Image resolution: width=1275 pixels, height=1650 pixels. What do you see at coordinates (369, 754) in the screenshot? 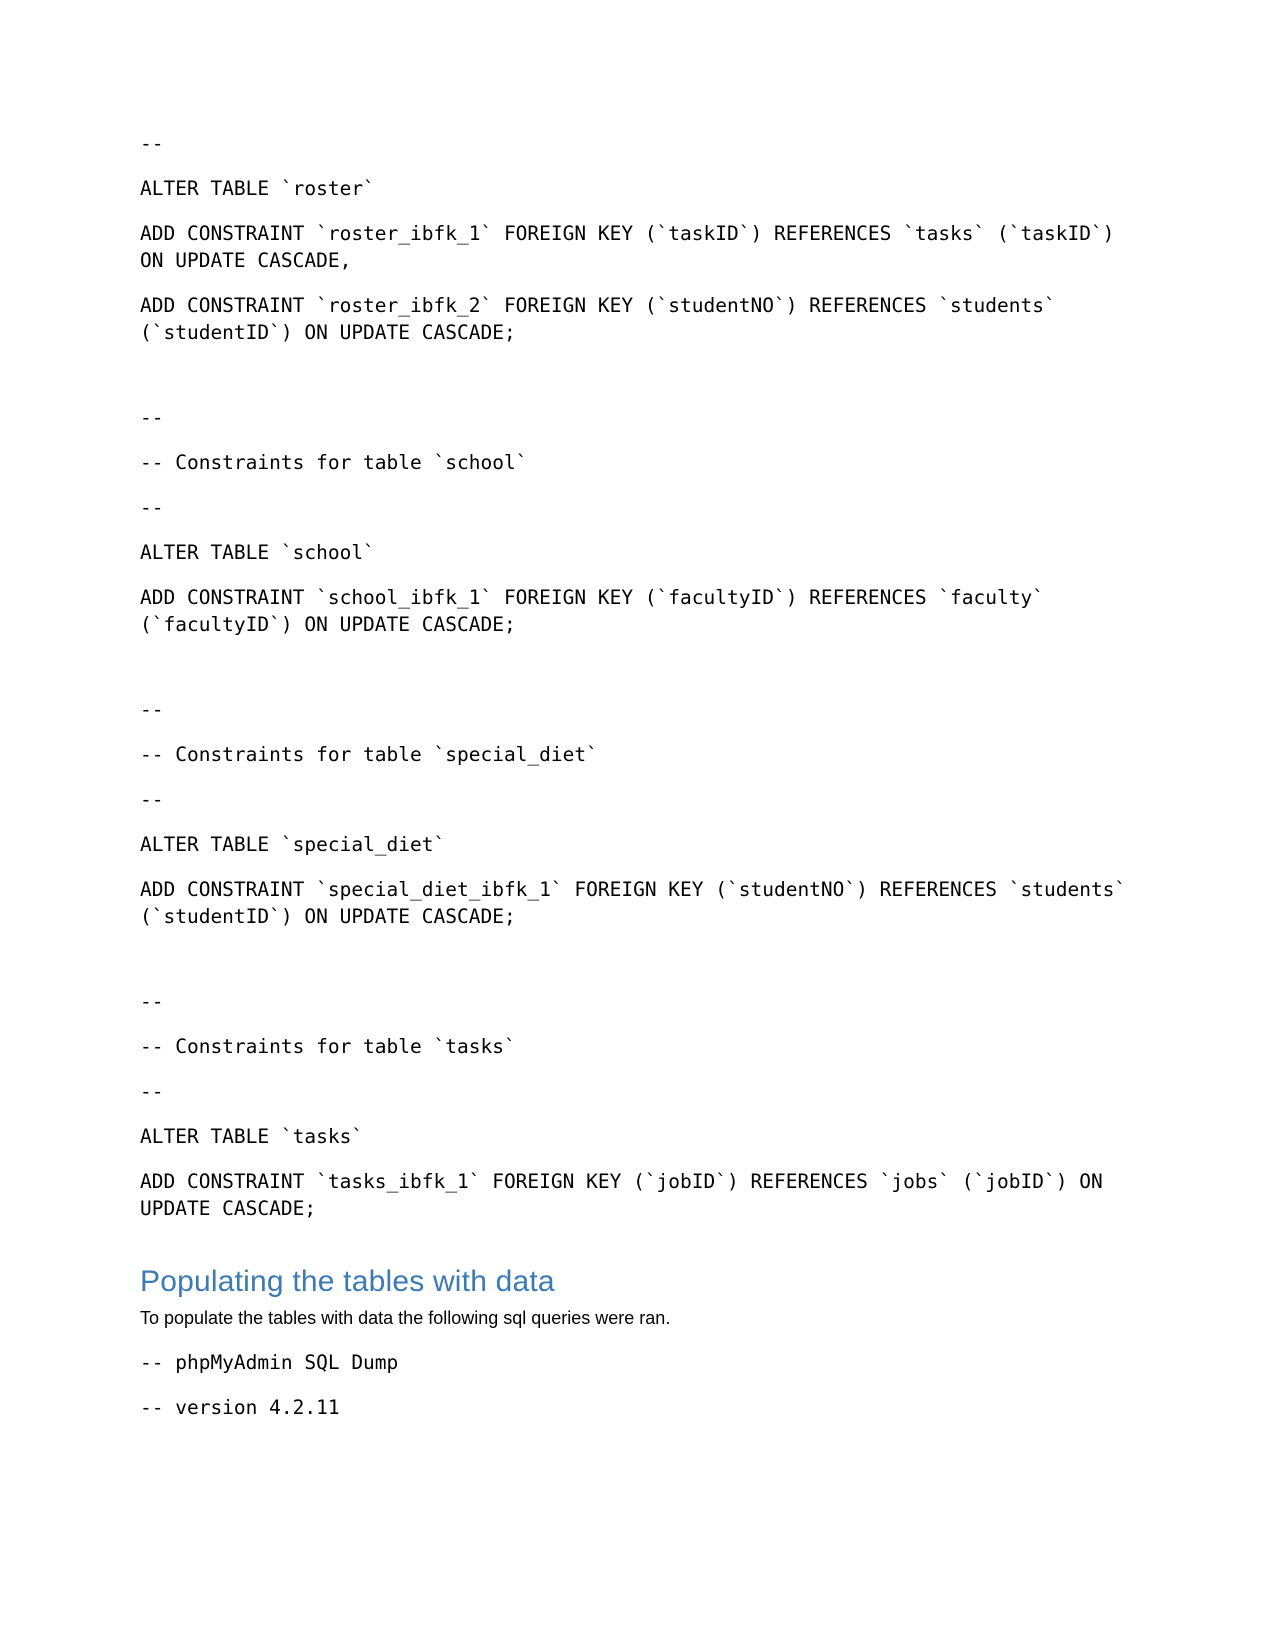
I see `code-line-comment: -- Constraints for table `special_diet`` at bounding box center [369, 754].